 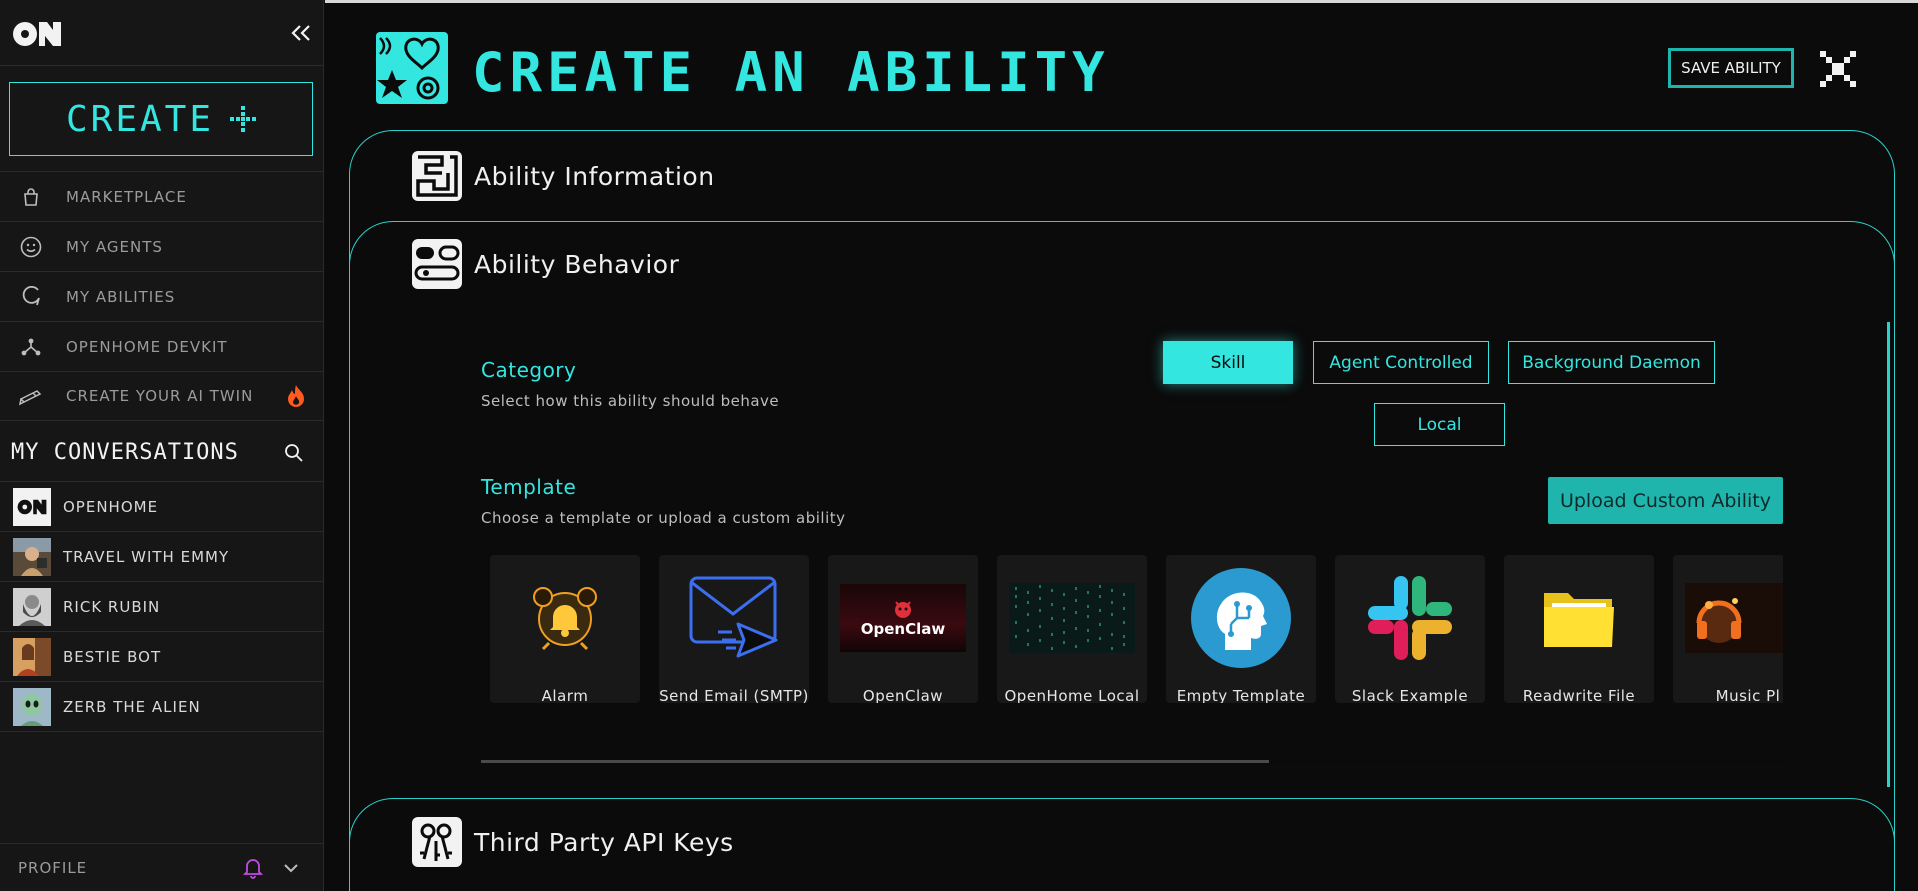 What do you see at coordinates (437, 264) in the screenshot?
I see `behavior-pattern-icon` at bounding box center [437, 264].